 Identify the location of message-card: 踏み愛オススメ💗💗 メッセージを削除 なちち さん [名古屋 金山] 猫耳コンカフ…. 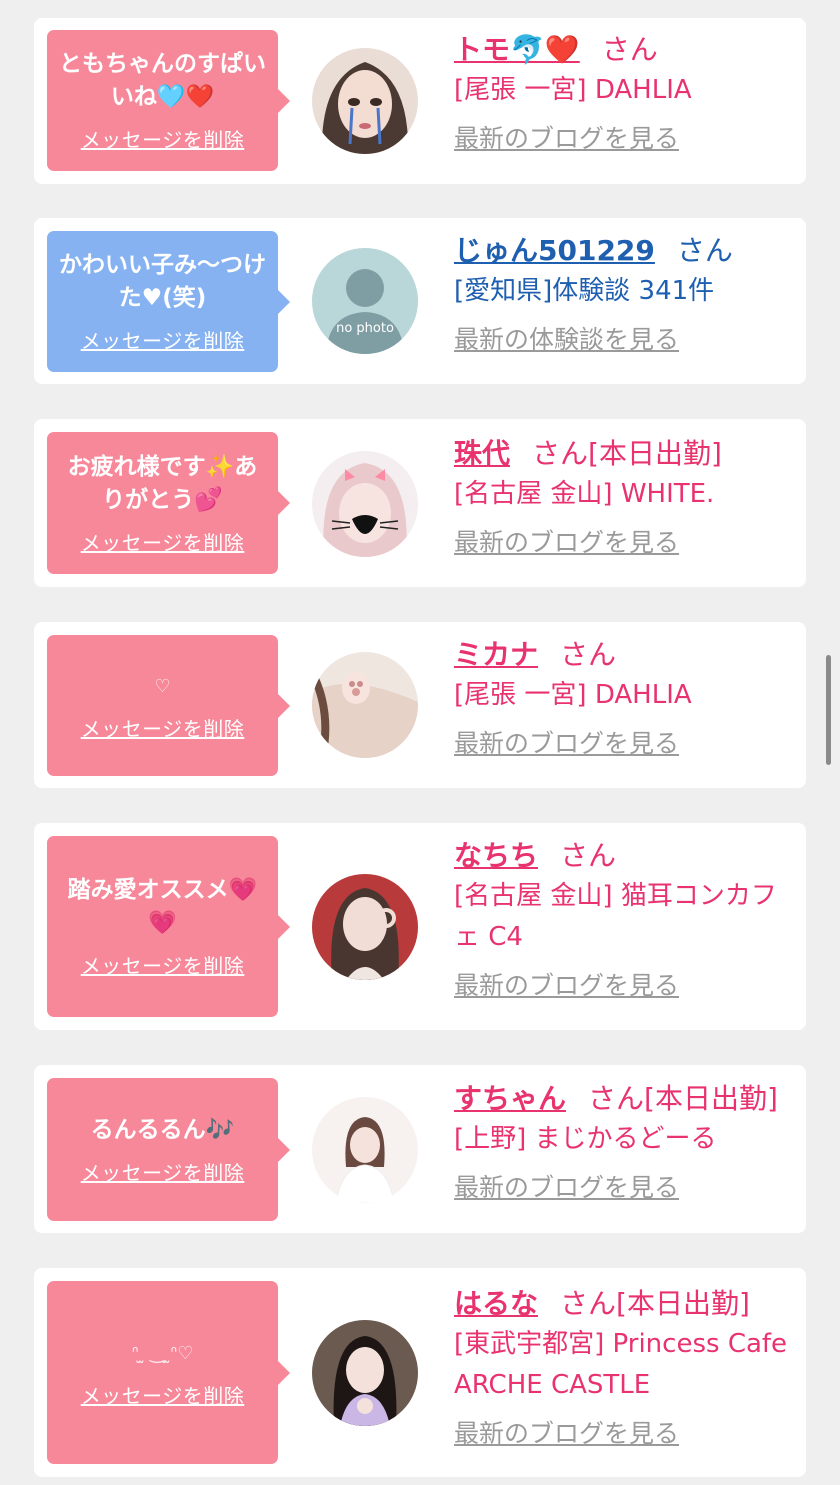
(420, 926).